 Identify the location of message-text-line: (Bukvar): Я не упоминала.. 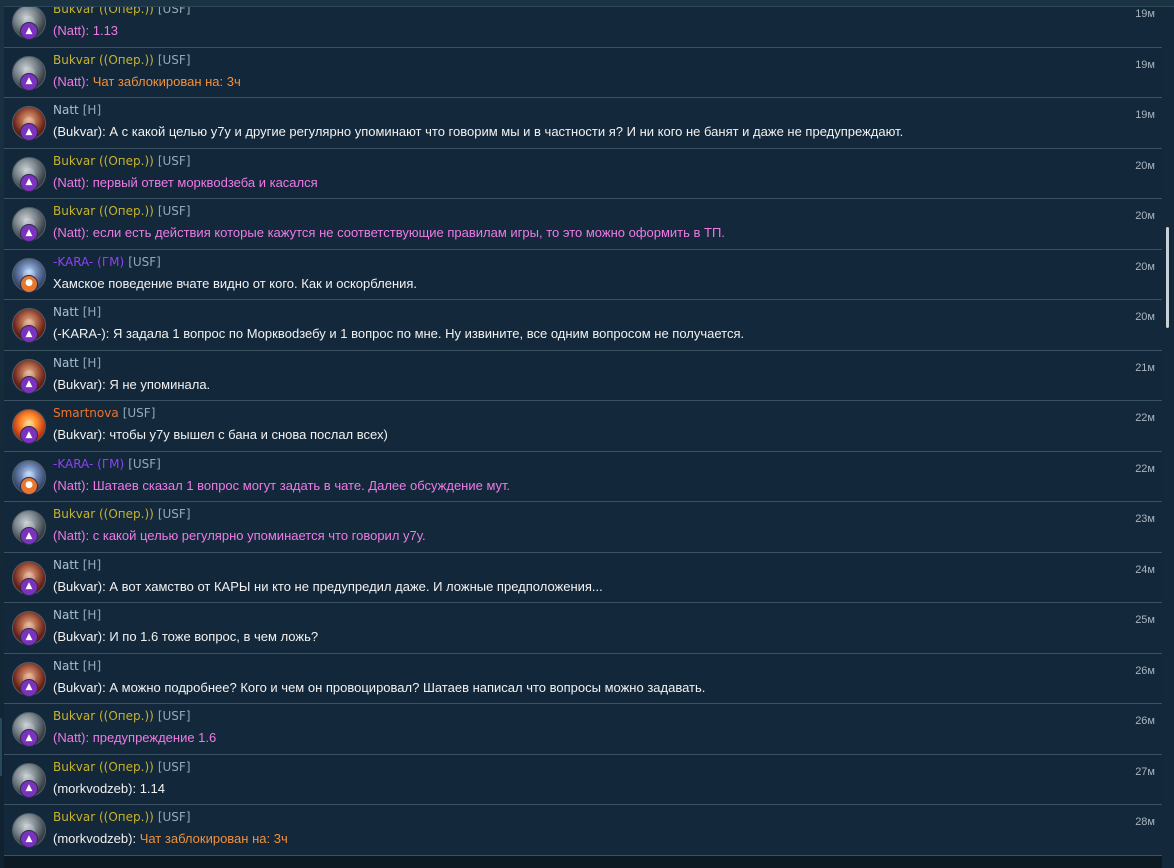
(131, 384).